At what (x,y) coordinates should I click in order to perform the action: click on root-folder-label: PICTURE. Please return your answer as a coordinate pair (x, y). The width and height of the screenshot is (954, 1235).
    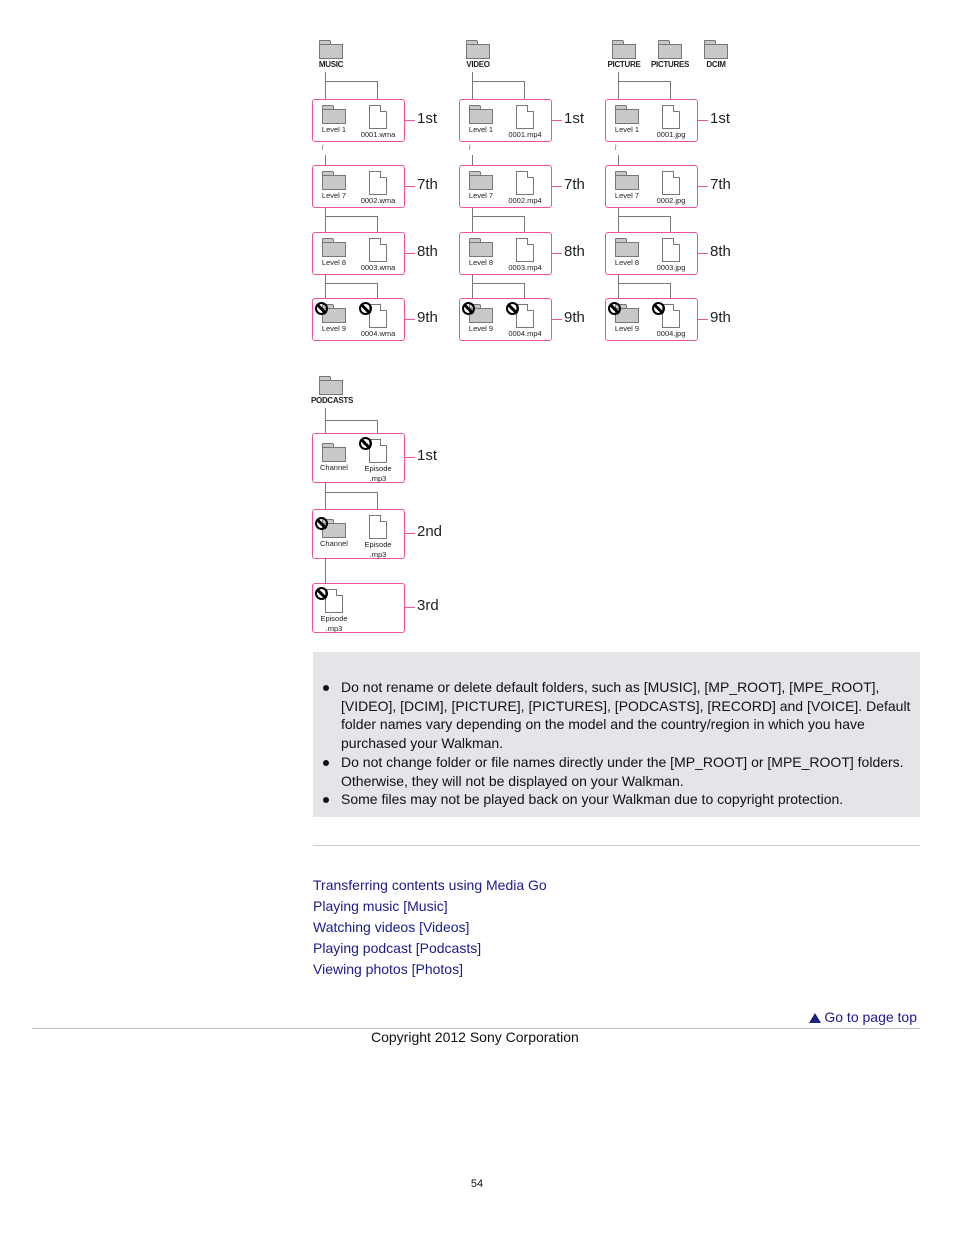
    Looking at the image, I should click on (624, 64).